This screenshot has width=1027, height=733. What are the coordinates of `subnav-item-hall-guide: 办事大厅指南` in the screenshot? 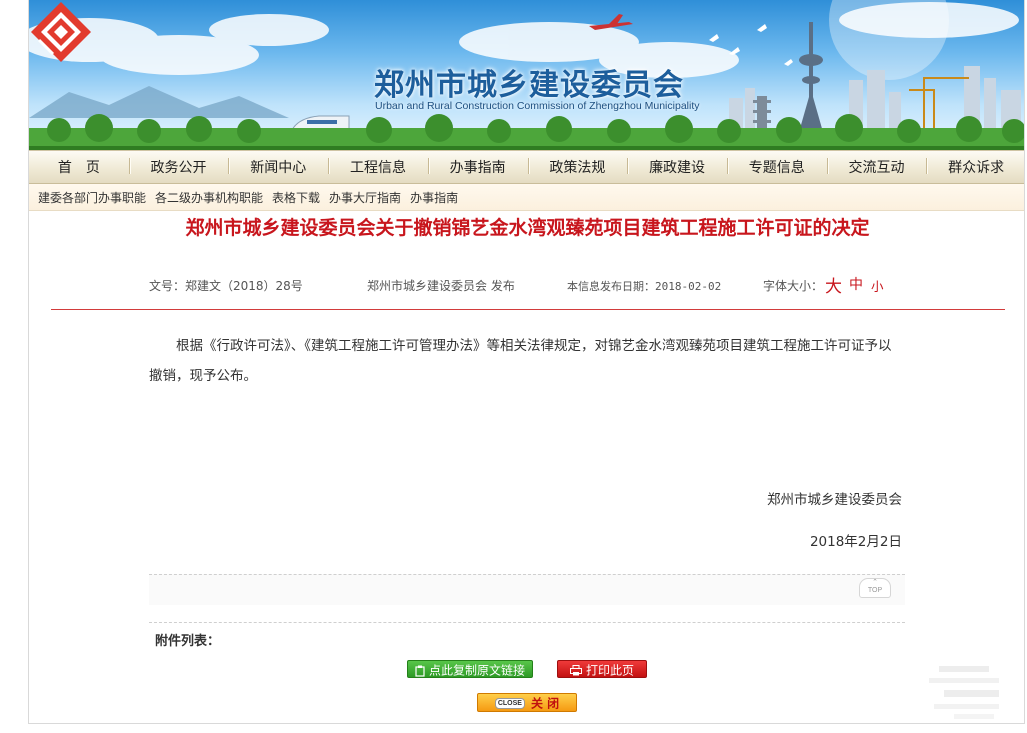 It's located at (365, 197).